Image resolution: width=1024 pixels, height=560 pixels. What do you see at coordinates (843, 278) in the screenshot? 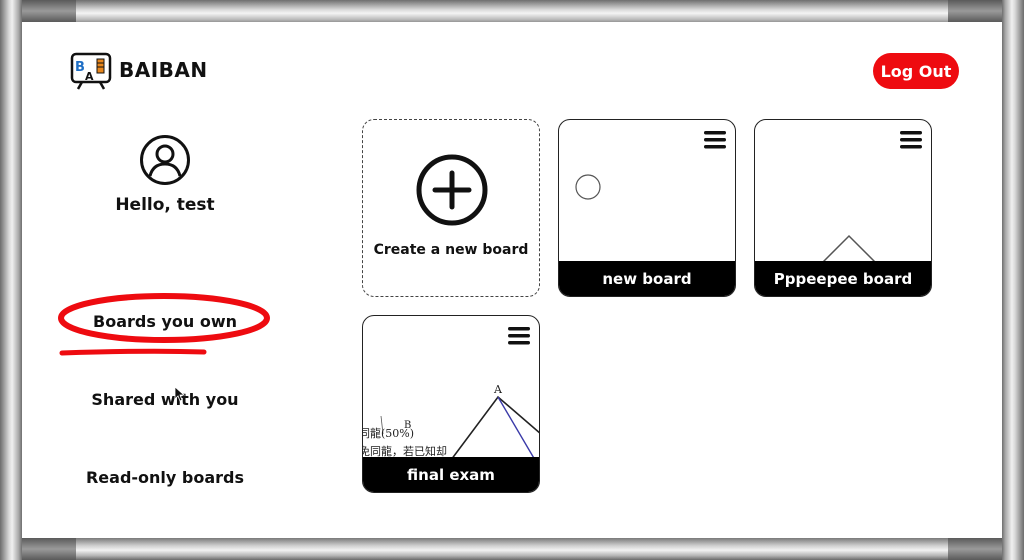
I see `board-title: Pppeepee board` at bounding box center [843, 278].